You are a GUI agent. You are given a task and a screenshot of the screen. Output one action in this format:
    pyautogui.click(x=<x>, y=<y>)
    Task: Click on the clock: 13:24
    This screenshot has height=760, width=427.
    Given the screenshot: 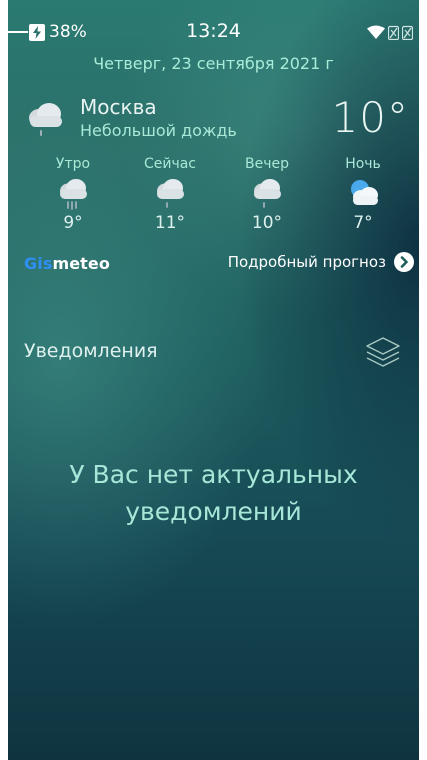 What is the action you would take?
    pyautogui.click(x=213, y=31)
    